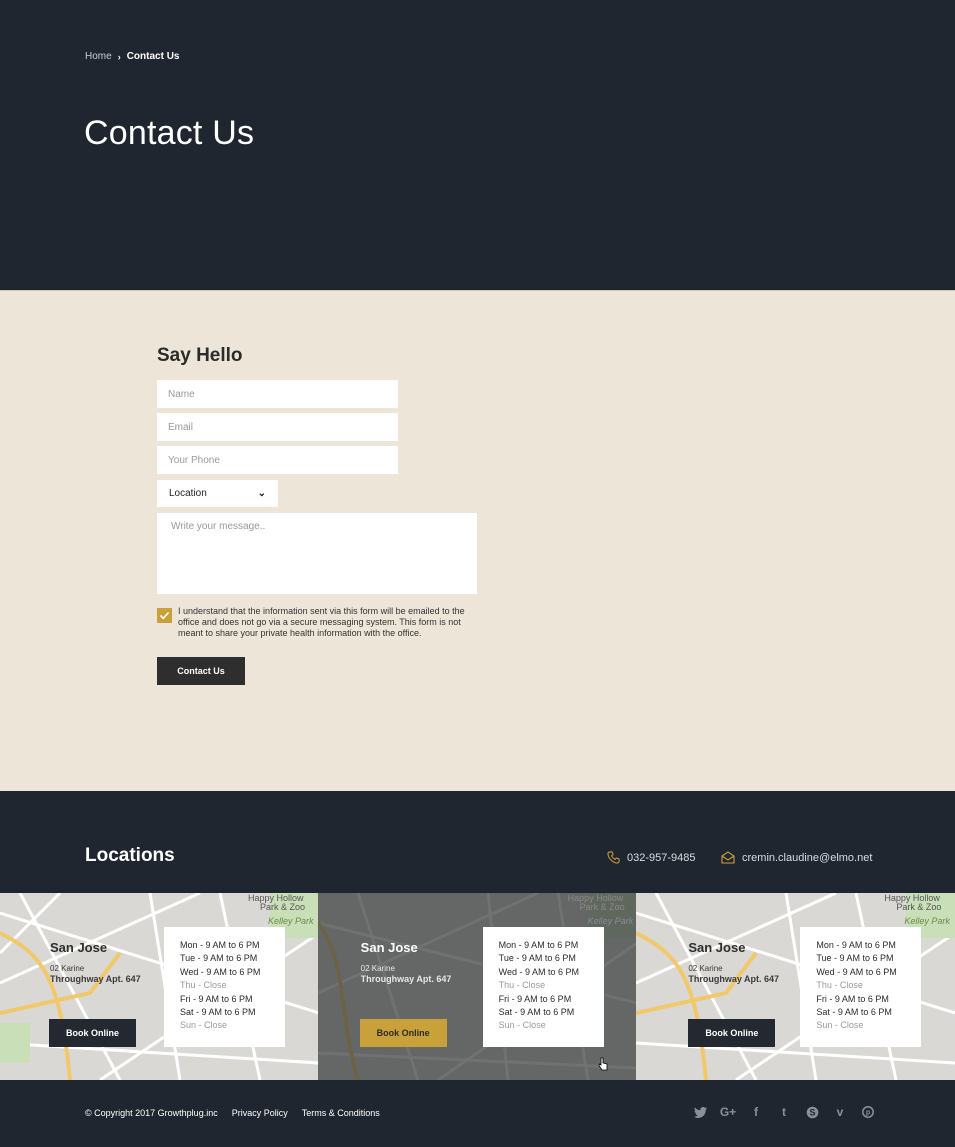 Image resolution: width=955 pixels, height=1147 pixels. What do you see at coordinates (169, 133) in the screenshot?
I see `page-title: Contact Us` at bounding box center [169, 133].